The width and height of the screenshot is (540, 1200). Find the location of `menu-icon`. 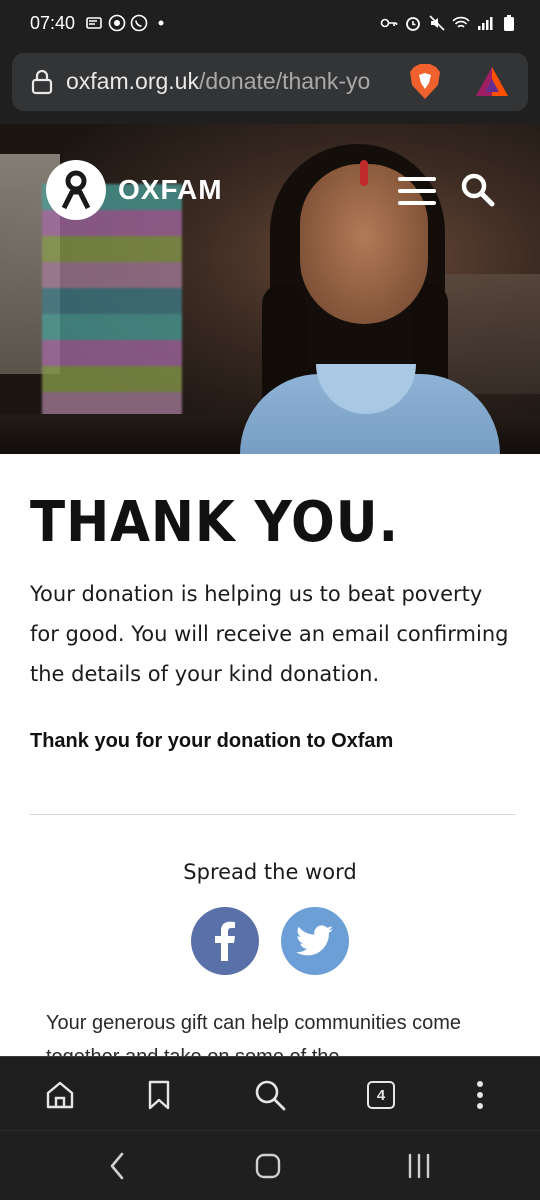

menu-icon is located at coordinates (417, 191).